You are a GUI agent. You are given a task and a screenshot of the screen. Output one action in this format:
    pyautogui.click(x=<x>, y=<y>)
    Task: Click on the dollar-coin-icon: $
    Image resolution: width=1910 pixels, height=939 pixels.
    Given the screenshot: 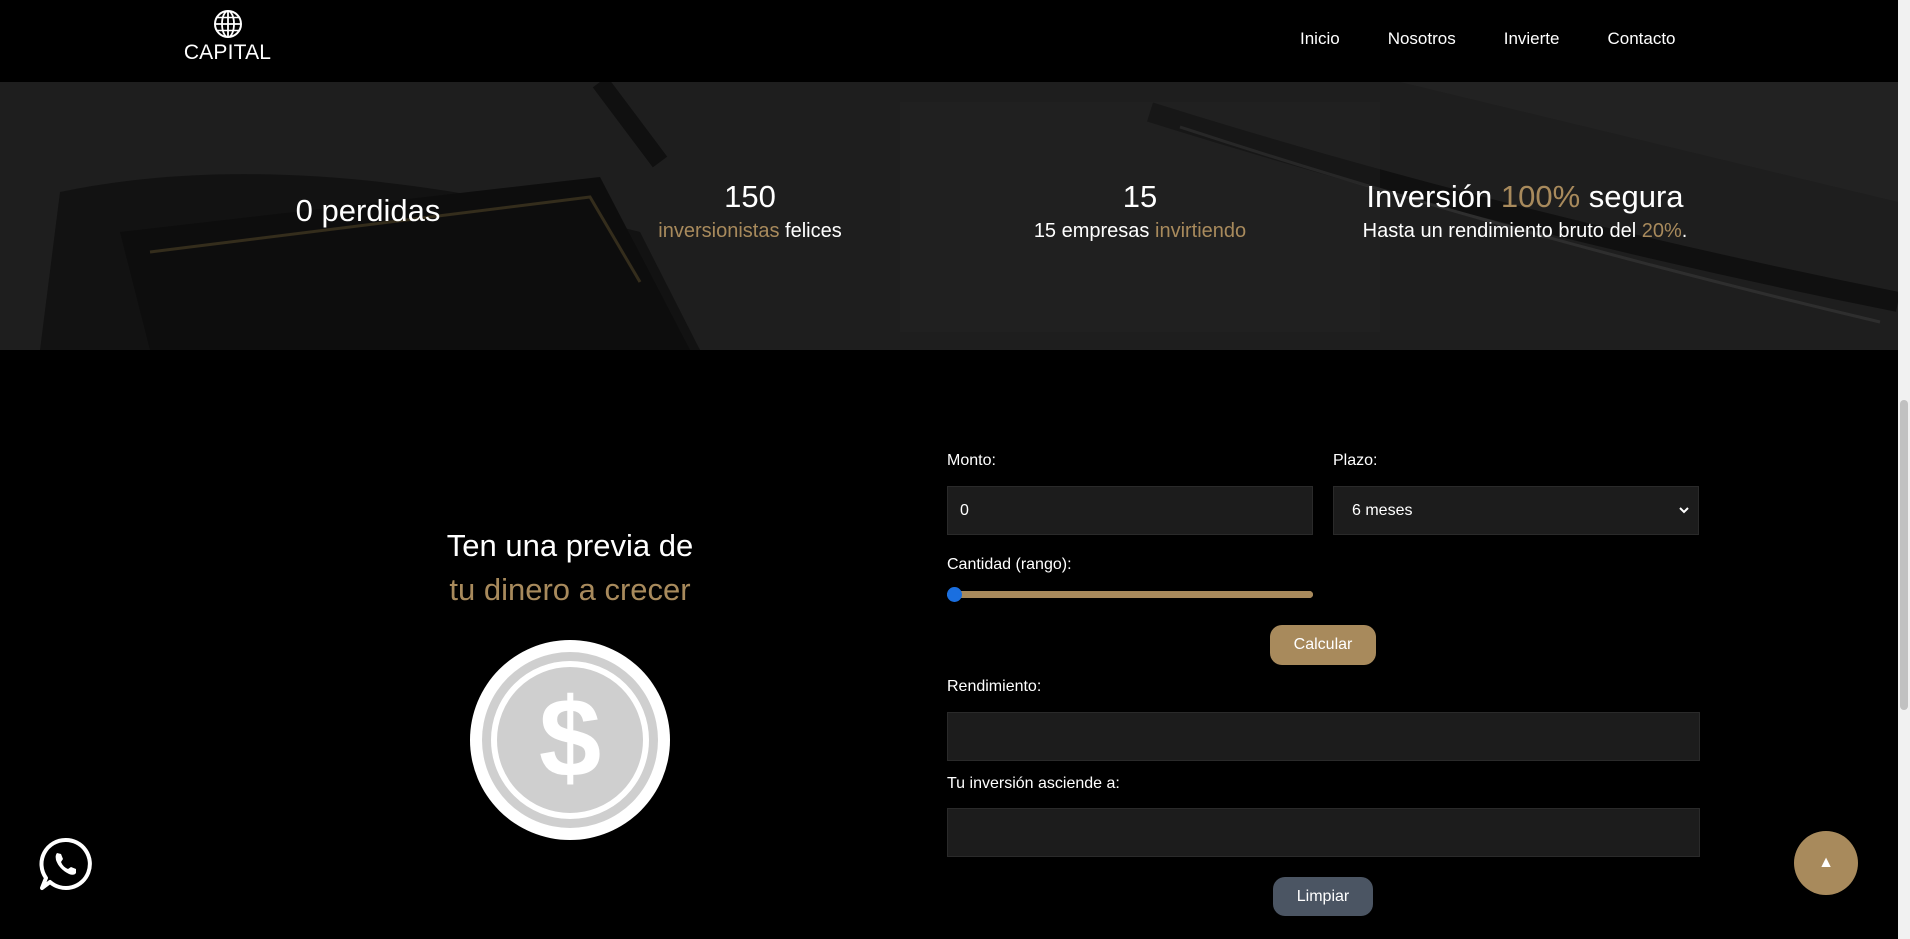 What is the action you would take?
    pyautogui.click(x=570, y=740)
    